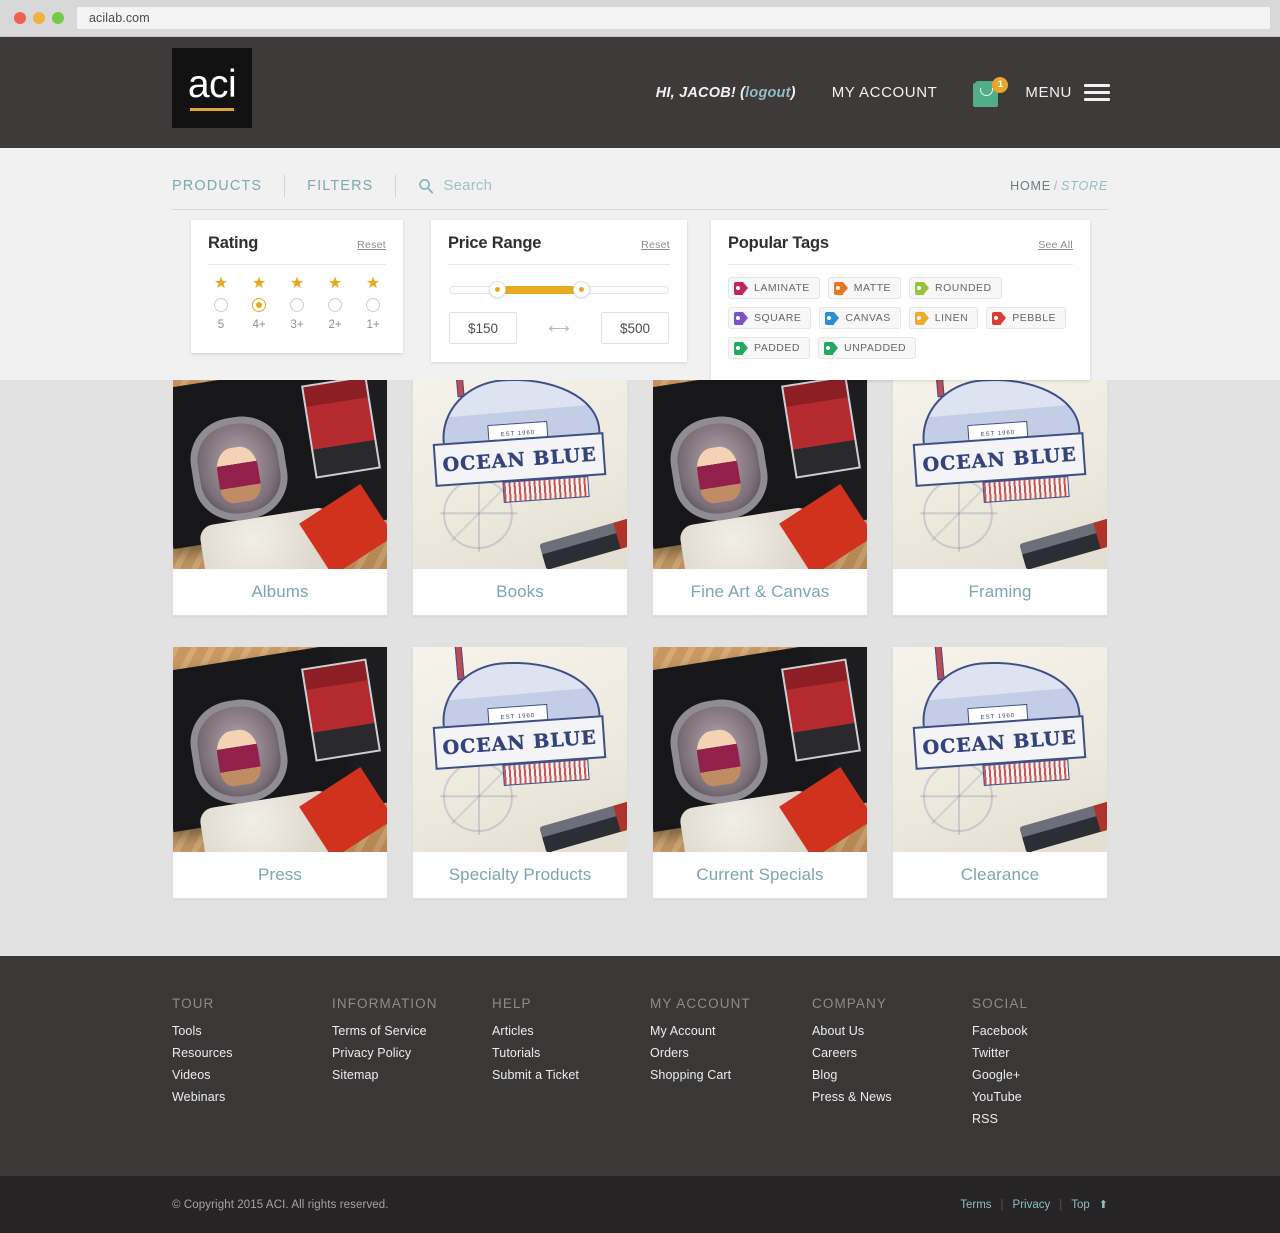 The image size is (1280, 1233). What do you see at coordinates (975, 1205) in the screenshot?
I see `terms-link: Terms` at bounding box center [975, 1205].